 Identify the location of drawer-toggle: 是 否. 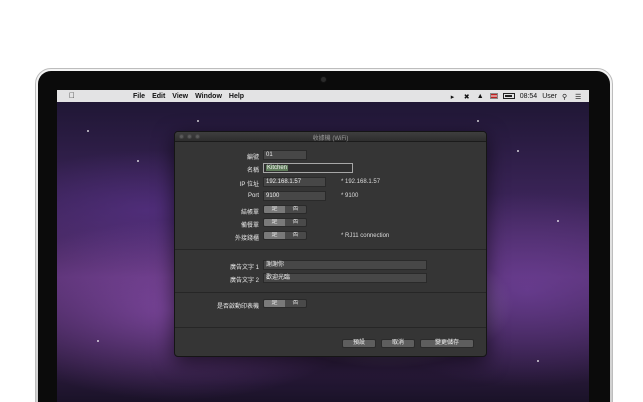
(285, 235).